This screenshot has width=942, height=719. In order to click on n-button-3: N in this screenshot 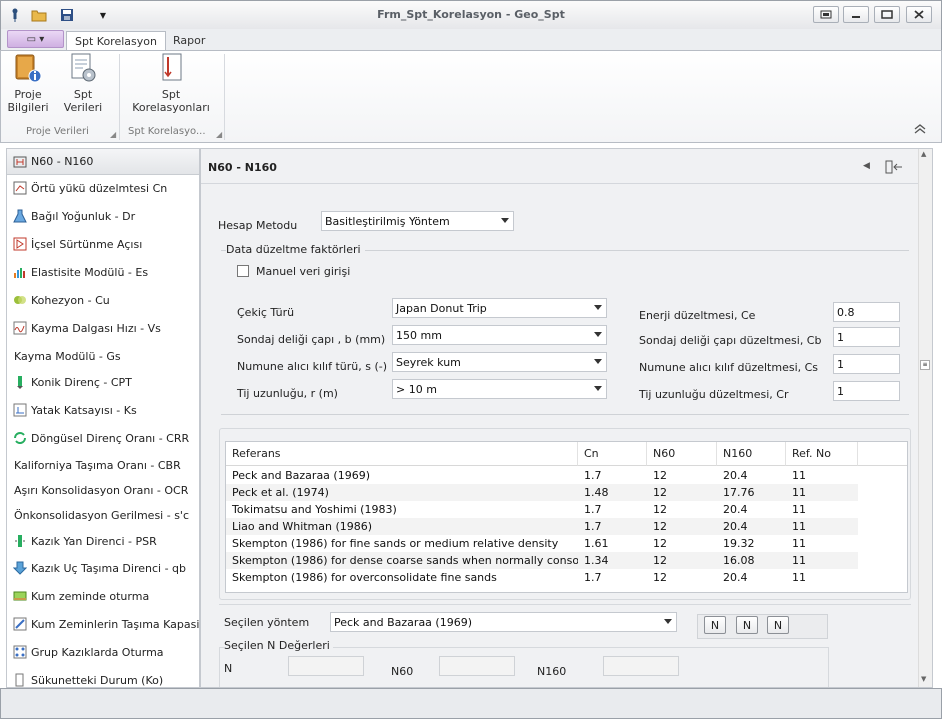, I will do `click(778, 625)`.